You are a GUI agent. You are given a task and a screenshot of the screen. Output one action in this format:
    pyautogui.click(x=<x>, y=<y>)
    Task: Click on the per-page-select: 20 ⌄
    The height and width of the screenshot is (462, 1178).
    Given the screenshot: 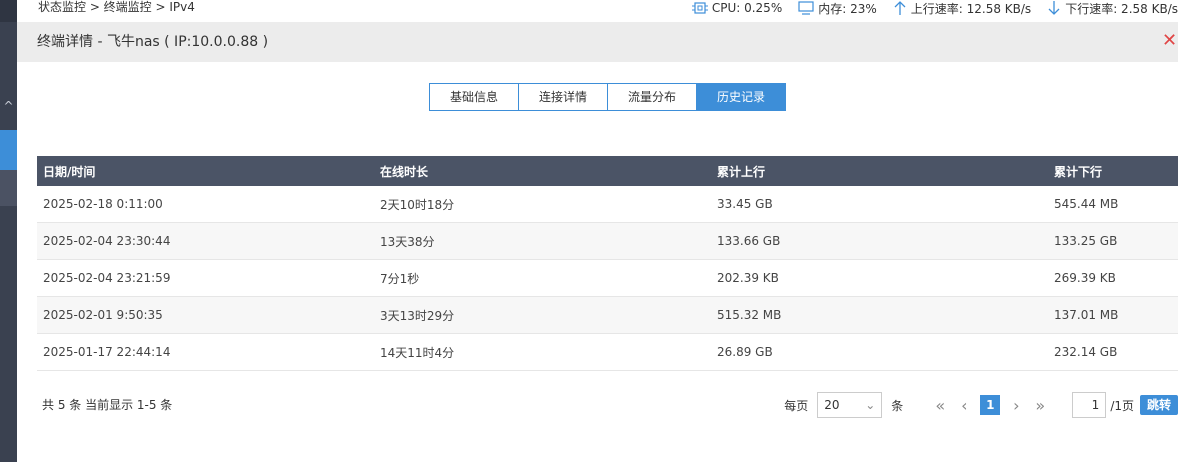 What is the action you would take?
    pyautogui.click(x=850, y=405)
    